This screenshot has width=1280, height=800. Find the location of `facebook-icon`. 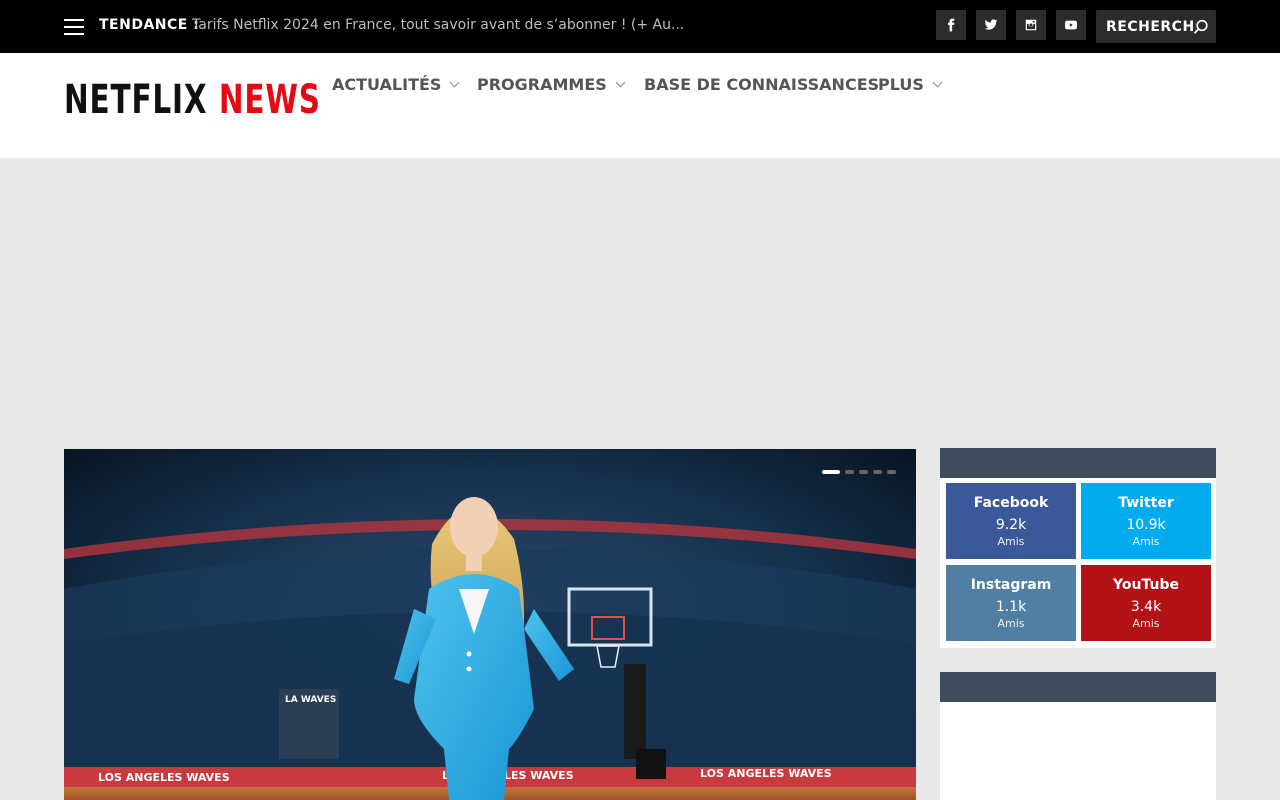

facebook-icon is located at coordinates (951, 25).